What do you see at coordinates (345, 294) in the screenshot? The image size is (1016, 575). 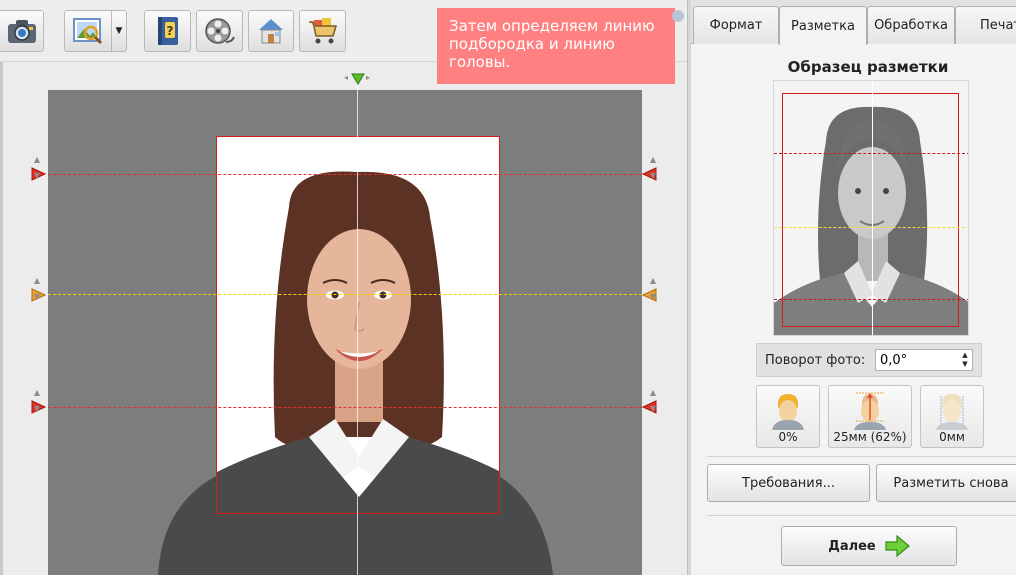 I see `eye-guide-line` at bounding box center [345, 294].